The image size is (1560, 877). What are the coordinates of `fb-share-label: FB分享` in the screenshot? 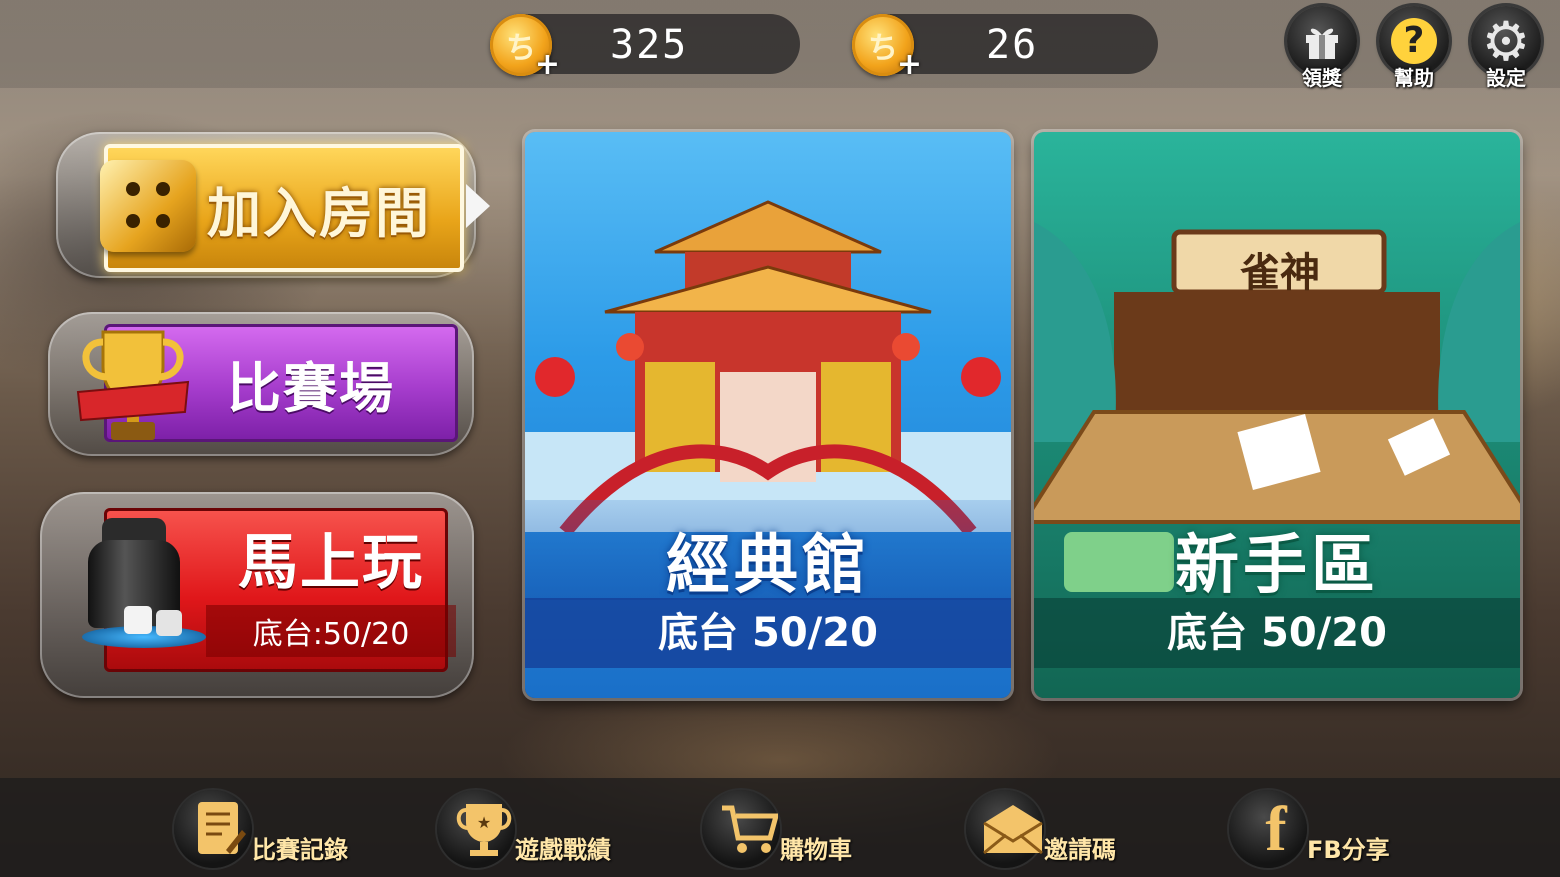 It's located at (1348, 850).